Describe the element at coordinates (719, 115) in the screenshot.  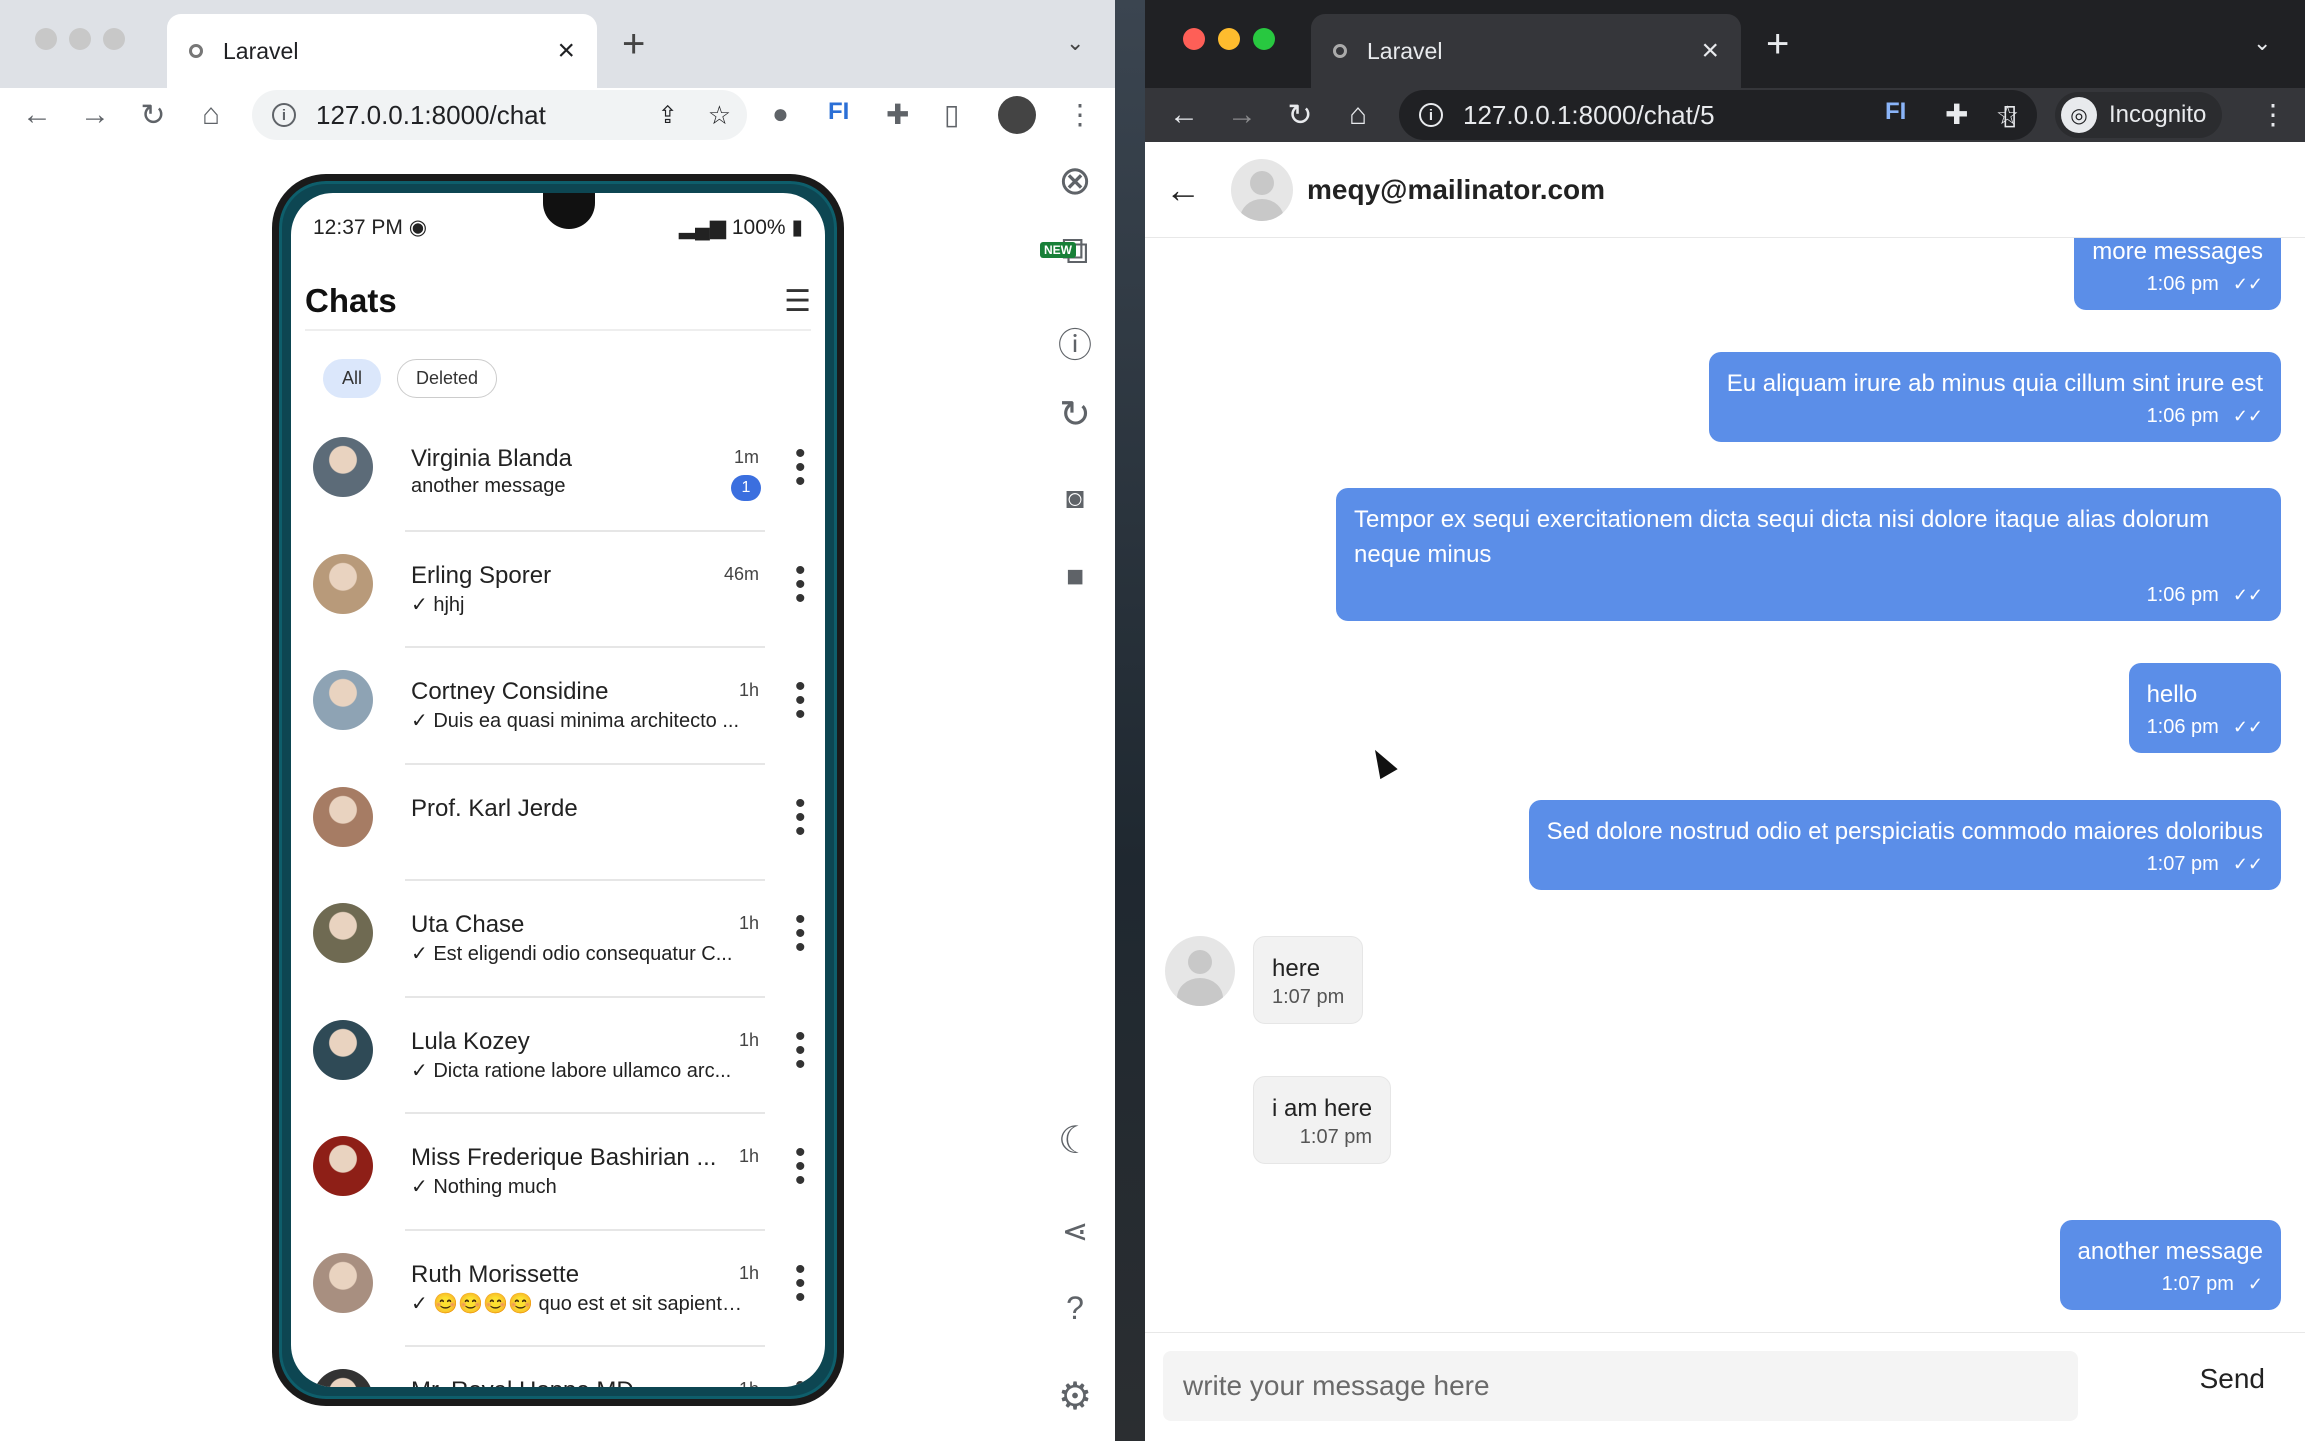
I see `bookmark-star-icon: ☆` at that location.